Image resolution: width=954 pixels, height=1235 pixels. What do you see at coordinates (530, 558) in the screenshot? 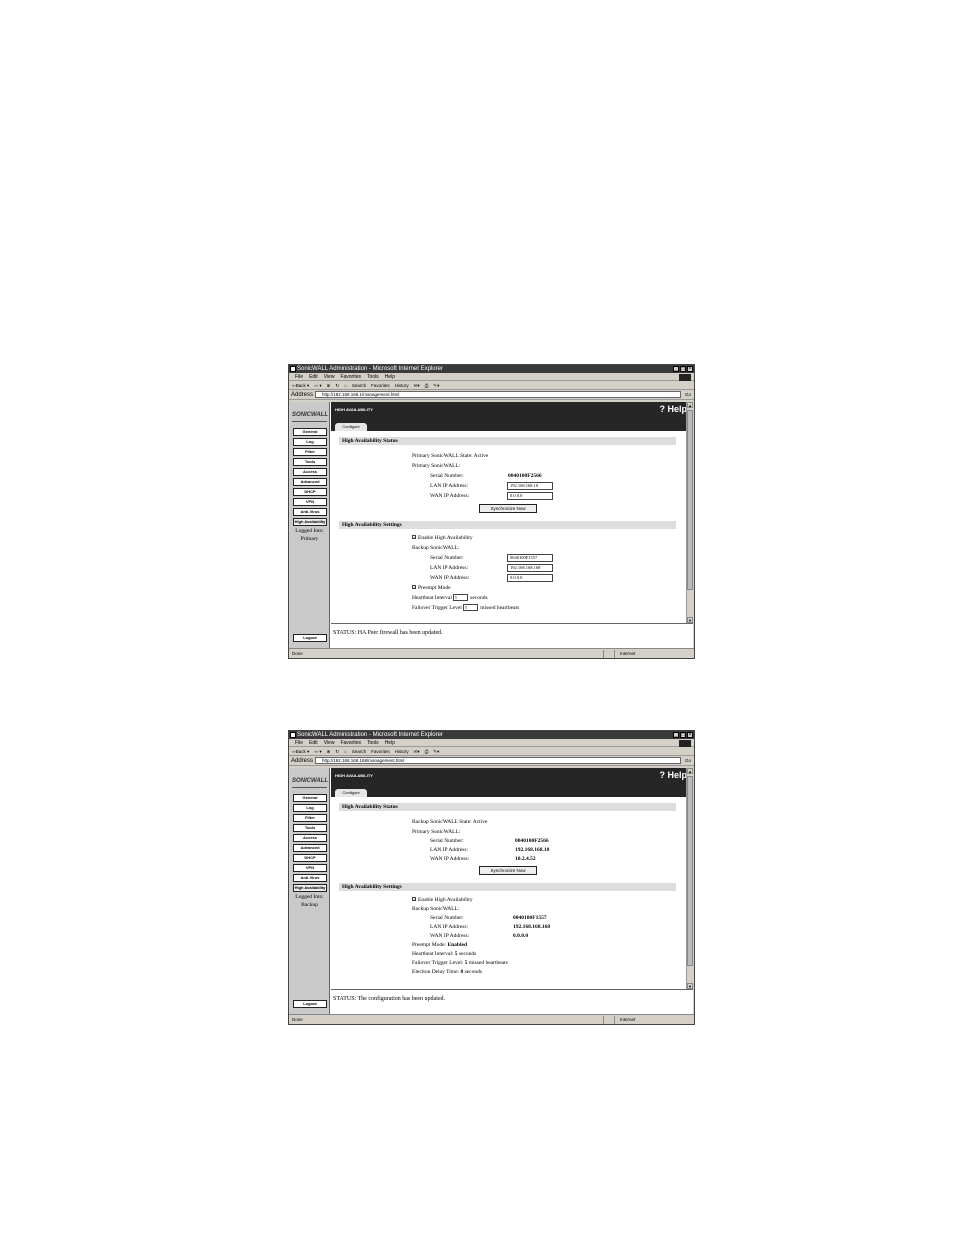
I see `backup-serial-input: 0040100F1557` at bounding box center [530, 558].